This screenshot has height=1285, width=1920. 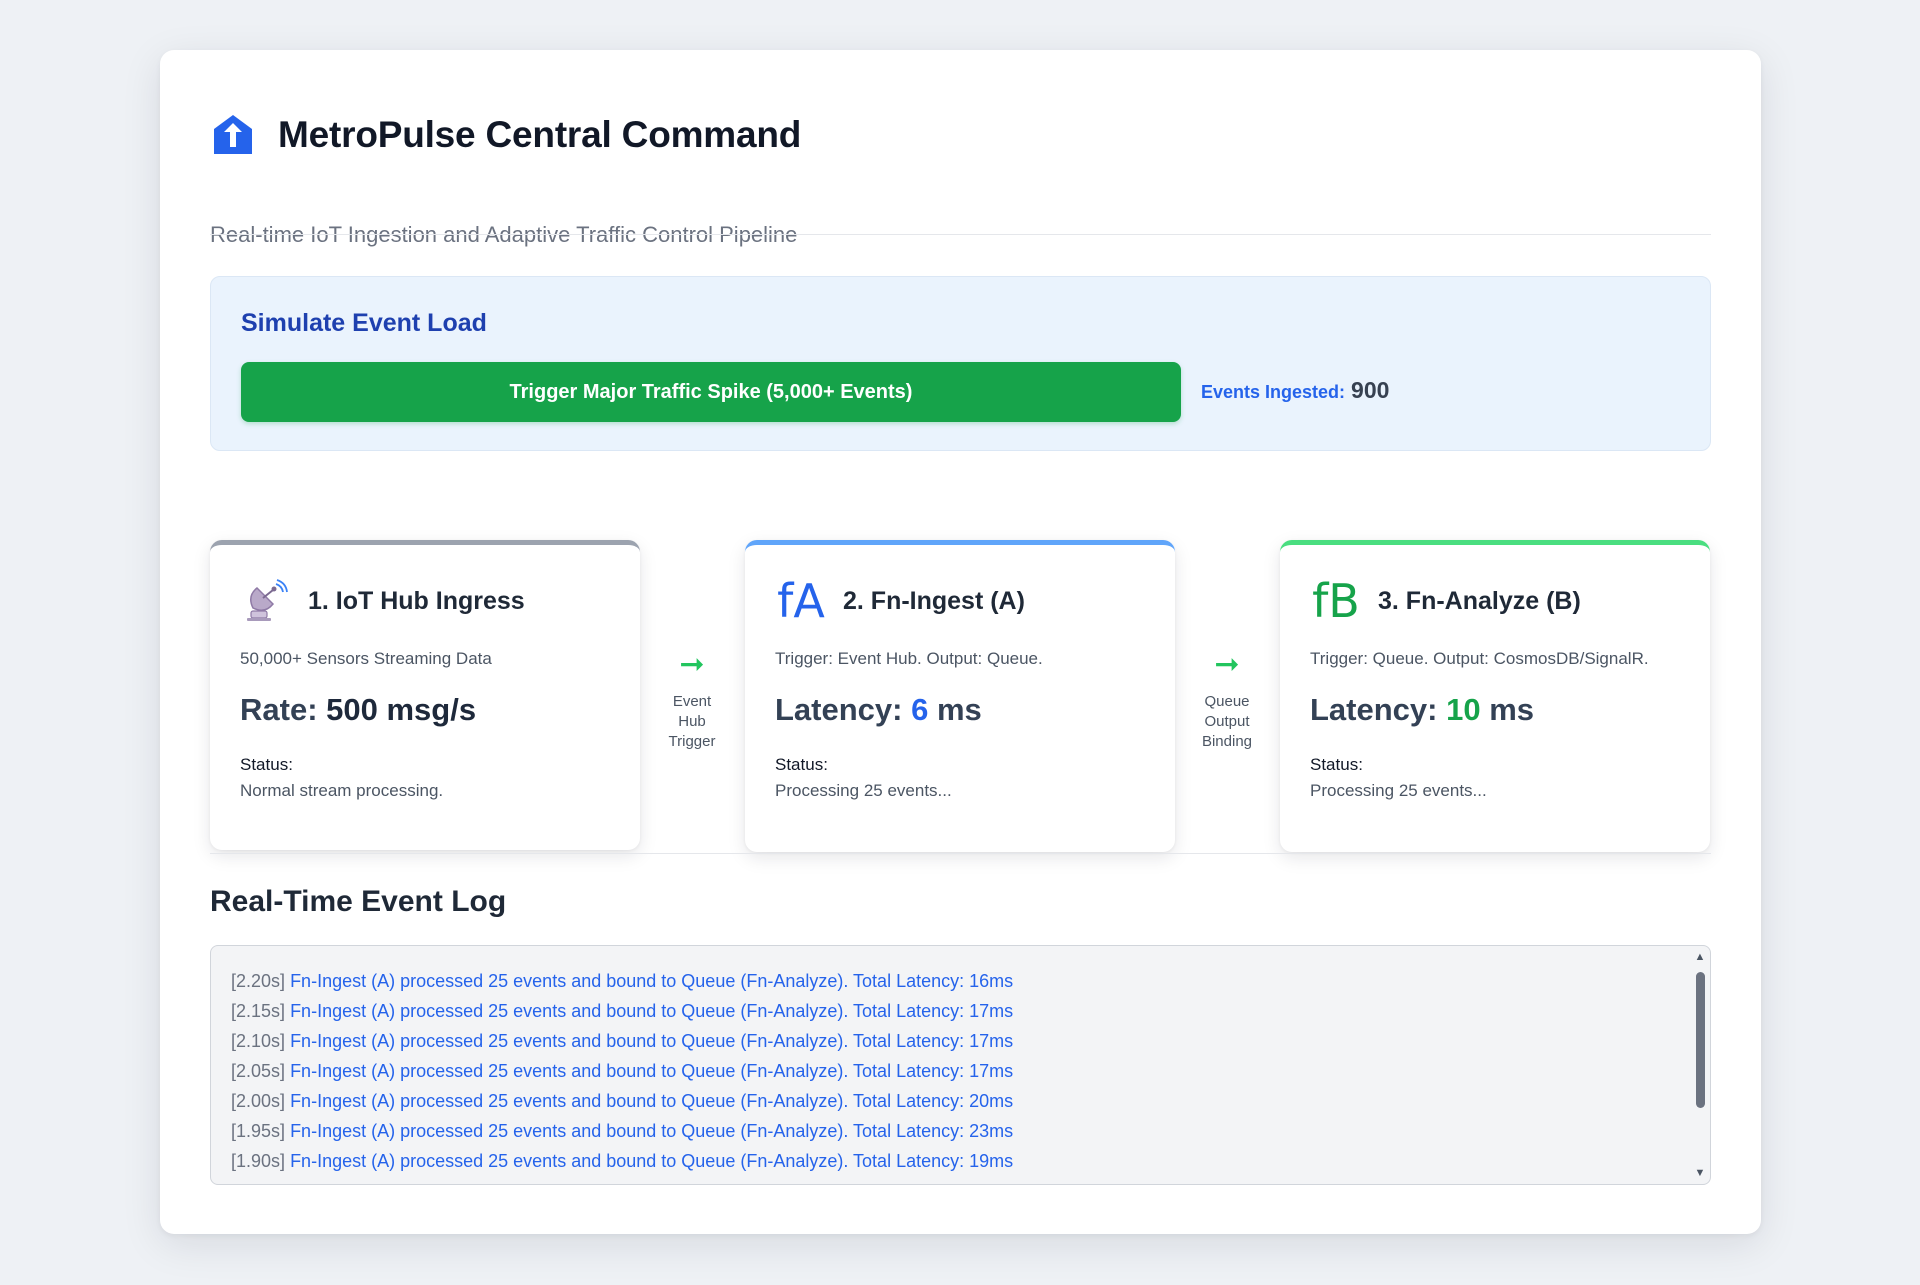 I want to click on metric-value: 10, so click(x=1463, y=709).